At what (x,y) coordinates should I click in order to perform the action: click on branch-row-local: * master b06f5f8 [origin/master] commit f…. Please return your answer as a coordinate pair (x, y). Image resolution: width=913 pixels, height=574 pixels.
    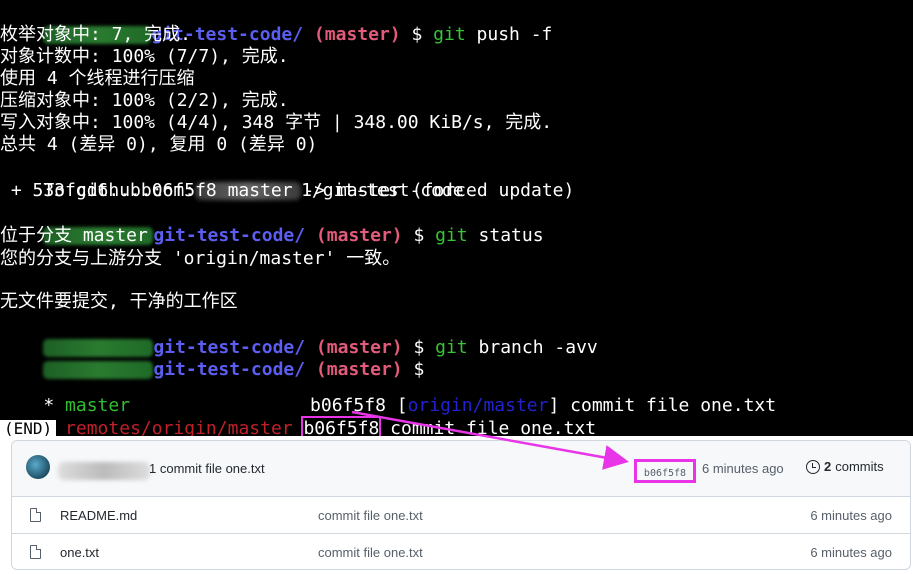
    Looking at the image, I should click on (410, 405).